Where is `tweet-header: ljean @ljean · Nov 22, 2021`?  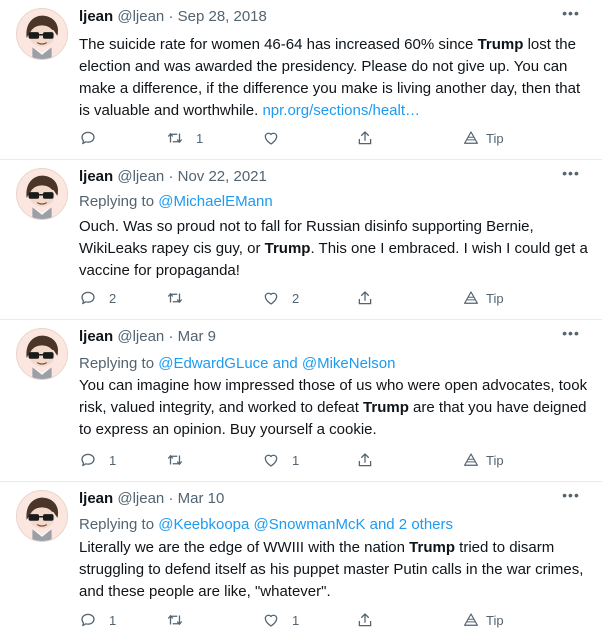 tweet-header: ljean @ljean · Nov 22, 2021 is located at coordinates (330, 177).